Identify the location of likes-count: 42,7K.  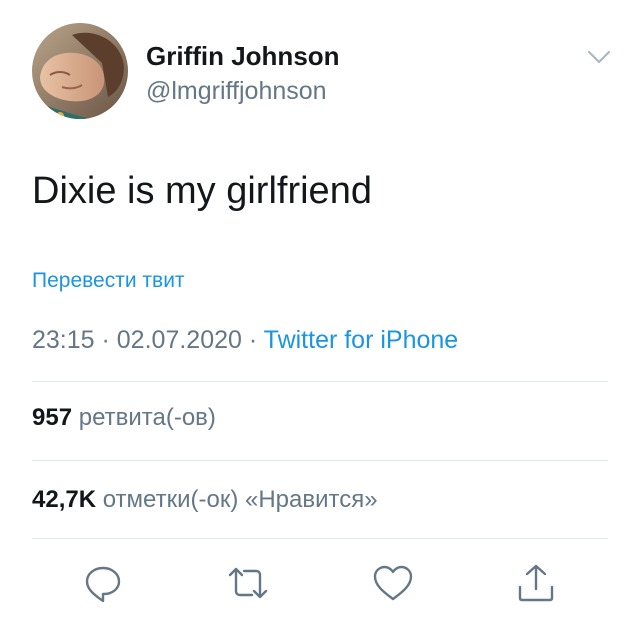
(64, 499).